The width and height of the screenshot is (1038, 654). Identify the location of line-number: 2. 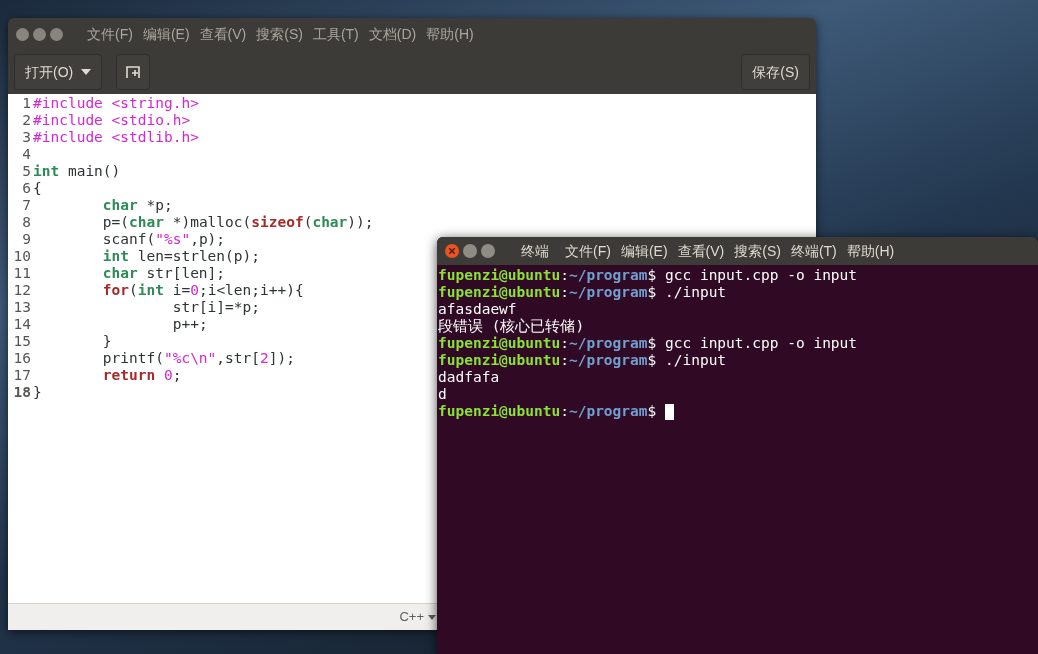
(26, 120).